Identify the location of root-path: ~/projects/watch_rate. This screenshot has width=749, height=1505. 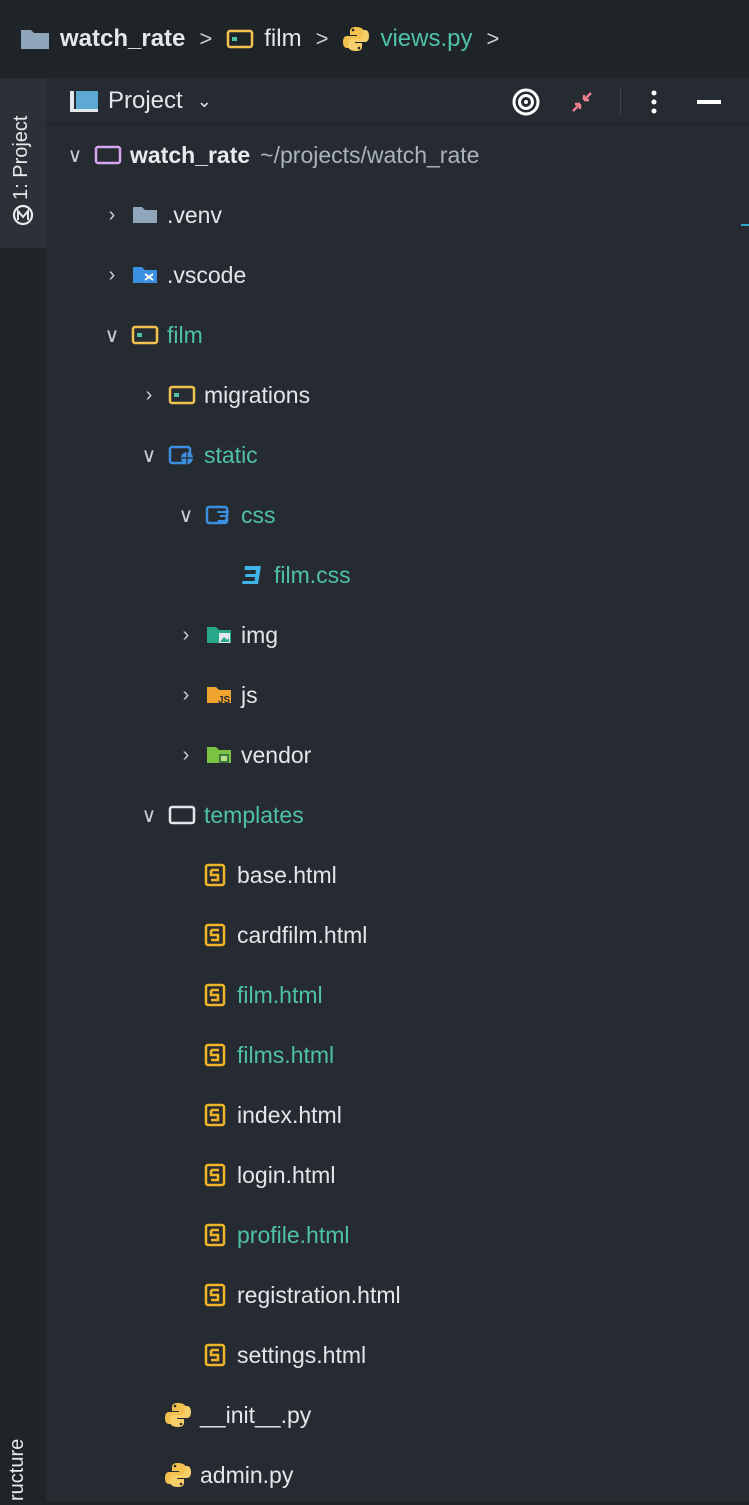
(370, 154).